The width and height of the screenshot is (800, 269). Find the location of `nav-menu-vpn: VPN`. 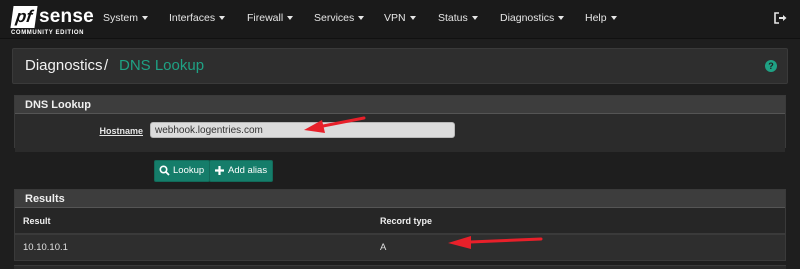

nav-menu-vpn: VPN is located at coordinates (400, 18).